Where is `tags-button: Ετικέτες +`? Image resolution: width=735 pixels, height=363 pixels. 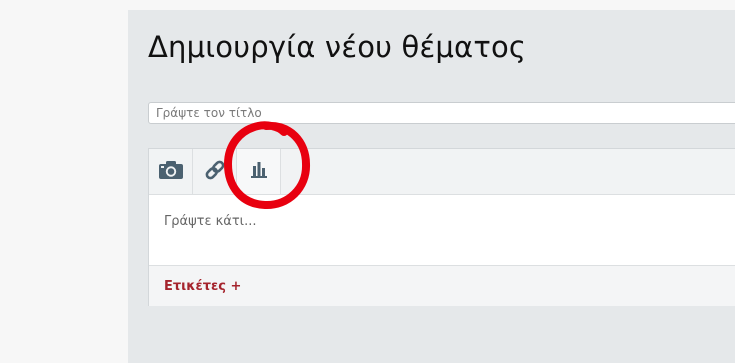
tags-button: Ετικέτες + is located at coordinates (442, 285).